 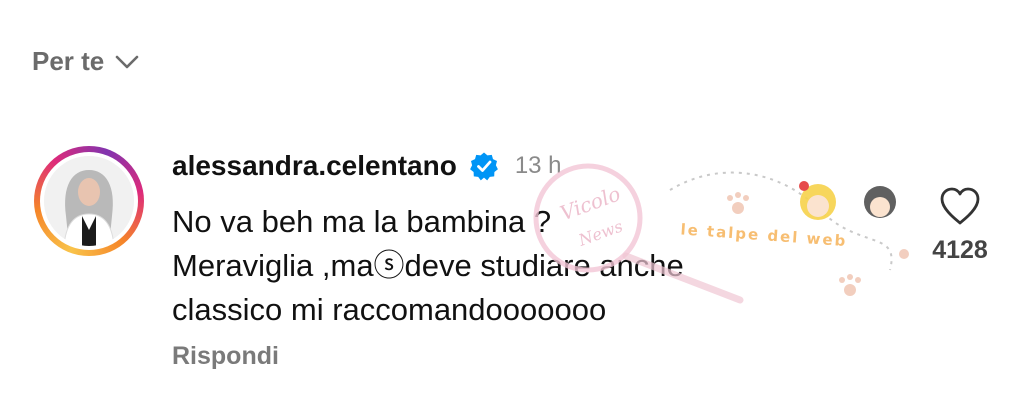 What do you see at coordinates (314, 166) in the screenshot?
I see `username-link: alessandra.celentano` at bounding box center [314, 166].